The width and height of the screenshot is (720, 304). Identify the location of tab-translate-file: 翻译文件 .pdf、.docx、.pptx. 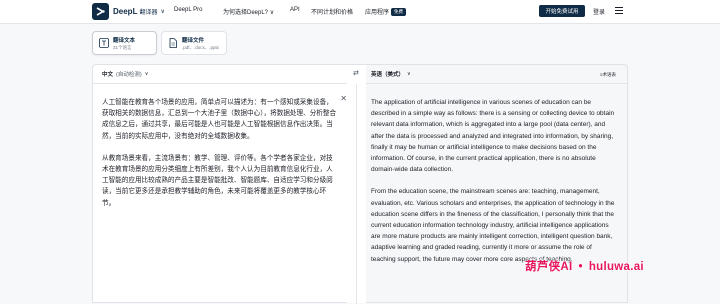
(194, 43).